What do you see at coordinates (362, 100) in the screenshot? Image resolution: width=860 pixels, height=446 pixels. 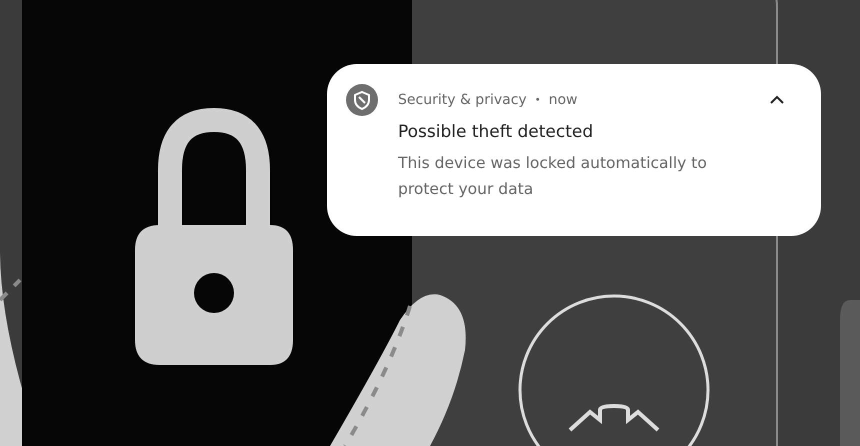 I see `shield-icon` at bounding box center [362, 100].